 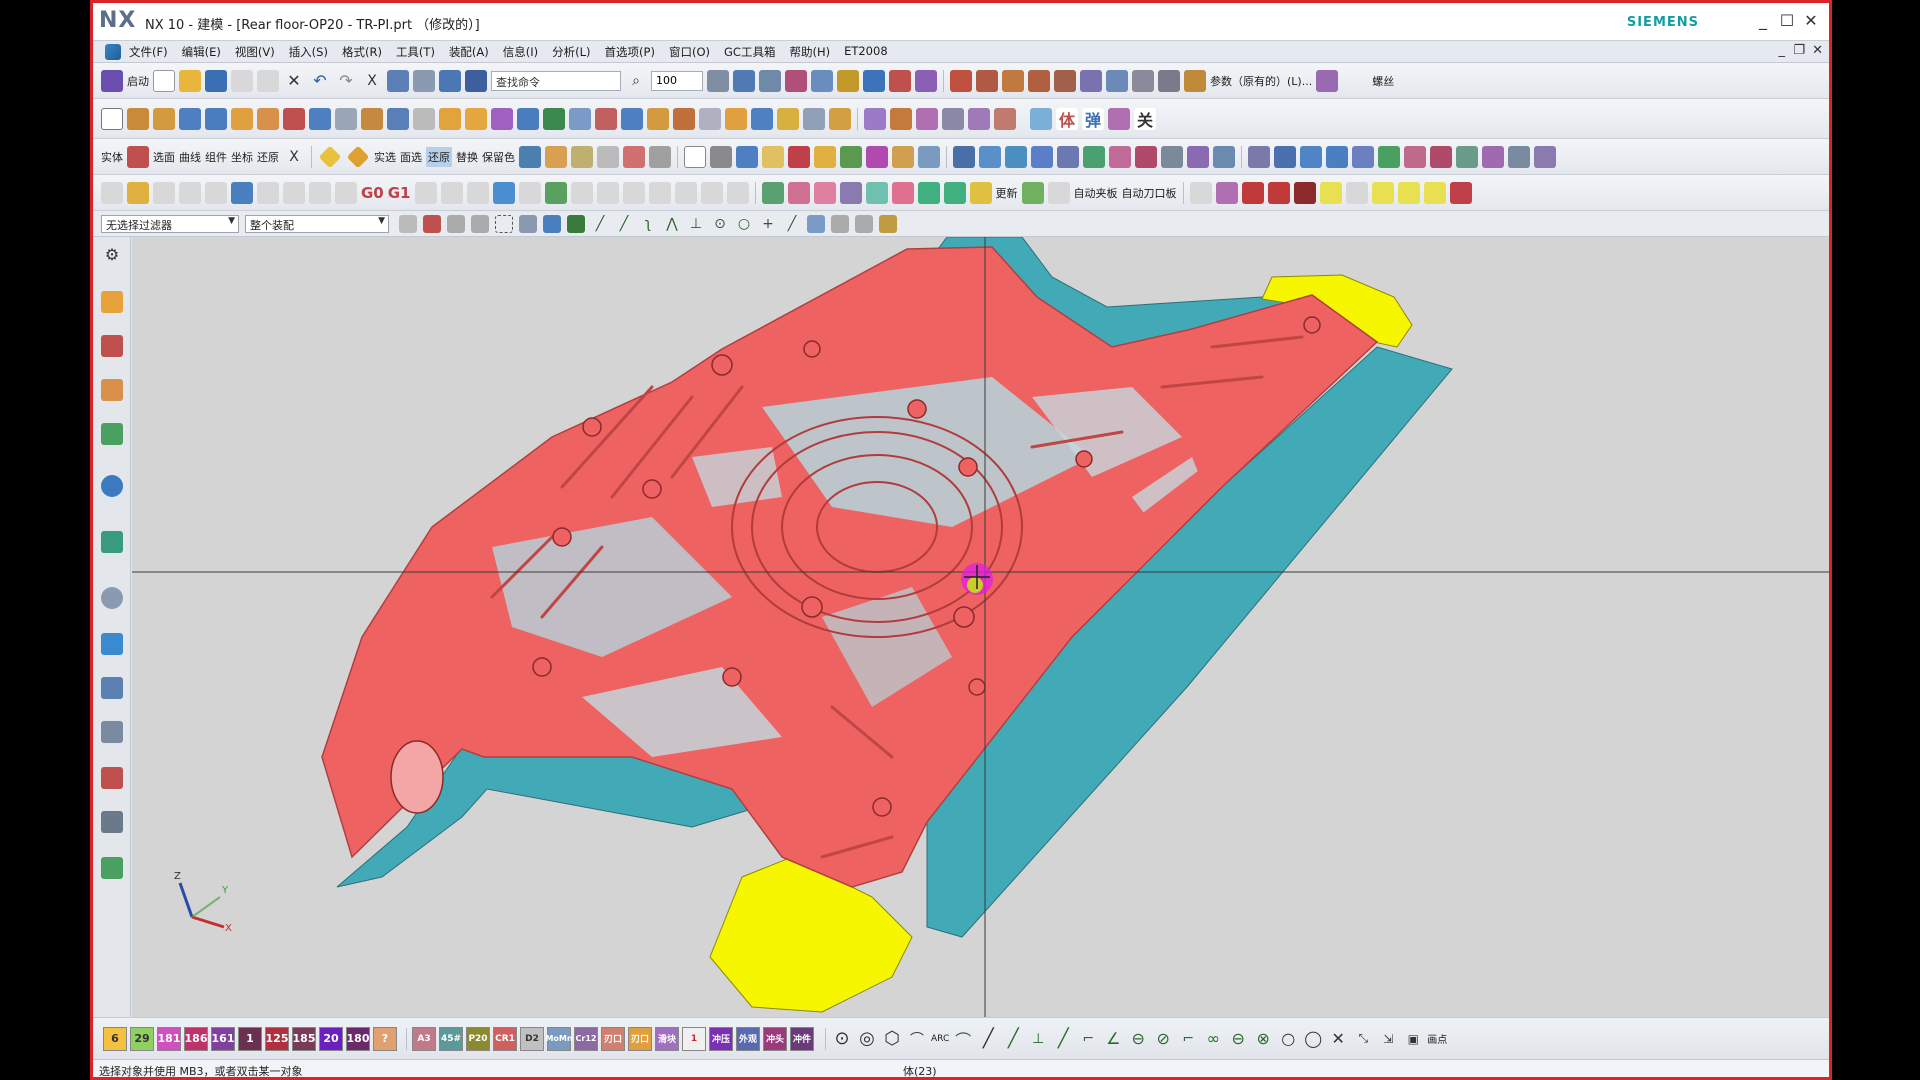 I want to click on chamfer-icon, so click(x=476, y=118).